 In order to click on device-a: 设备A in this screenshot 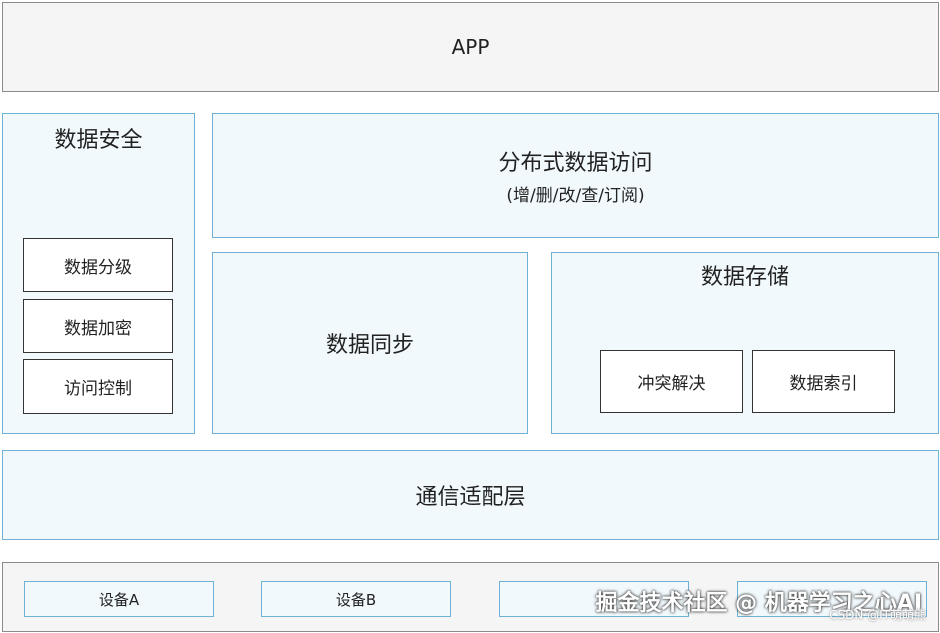, I will do `click(119, 599)`.